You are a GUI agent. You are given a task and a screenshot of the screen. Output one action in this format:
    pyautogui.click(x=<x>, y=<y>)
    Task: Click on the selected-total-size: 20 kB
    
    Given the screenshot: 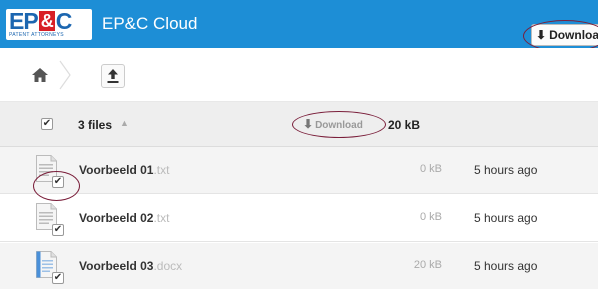 What is the action you would take?
    pyautogui.click(x=404, y=125)
    